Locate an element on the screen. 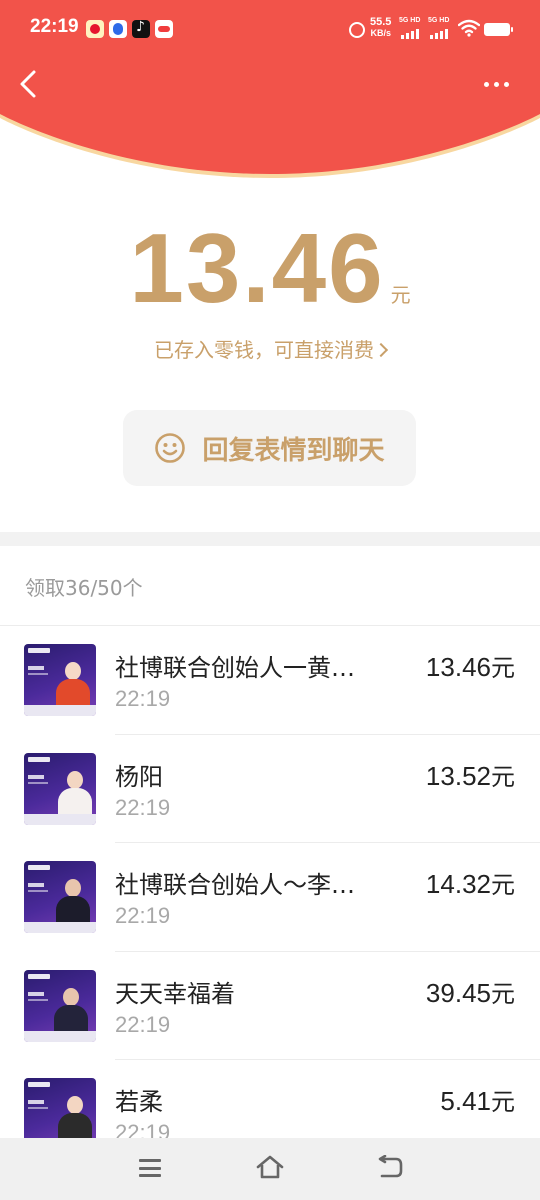 The width and height of the screenshot is (540, 1200). amount-unit: 元 is located at coordinates (400, 295).